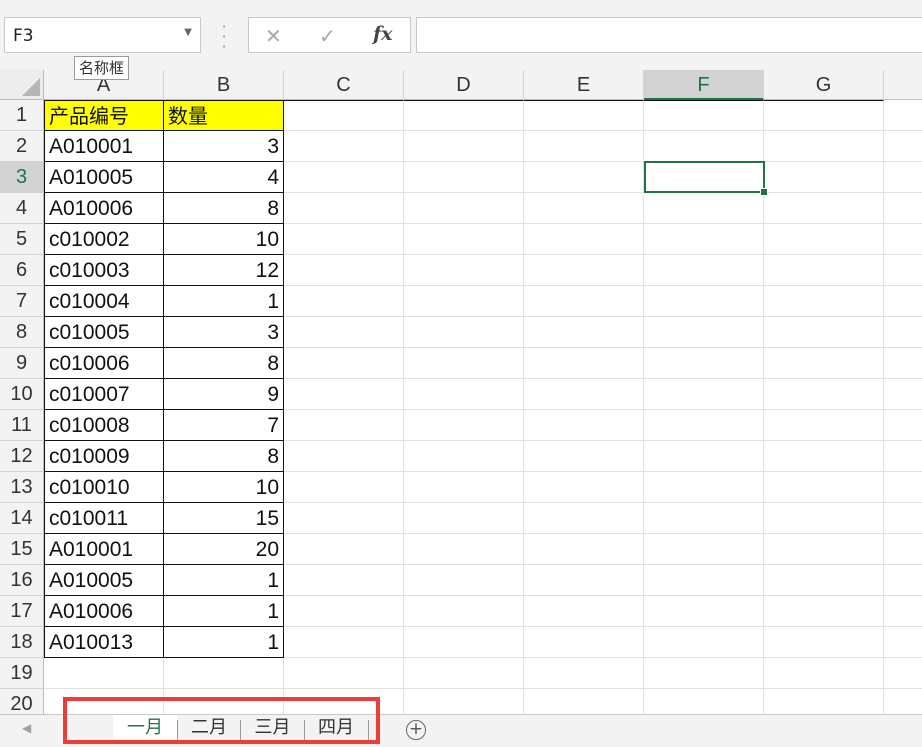  I want to click on row-header-19: 19, so click(22, 673).